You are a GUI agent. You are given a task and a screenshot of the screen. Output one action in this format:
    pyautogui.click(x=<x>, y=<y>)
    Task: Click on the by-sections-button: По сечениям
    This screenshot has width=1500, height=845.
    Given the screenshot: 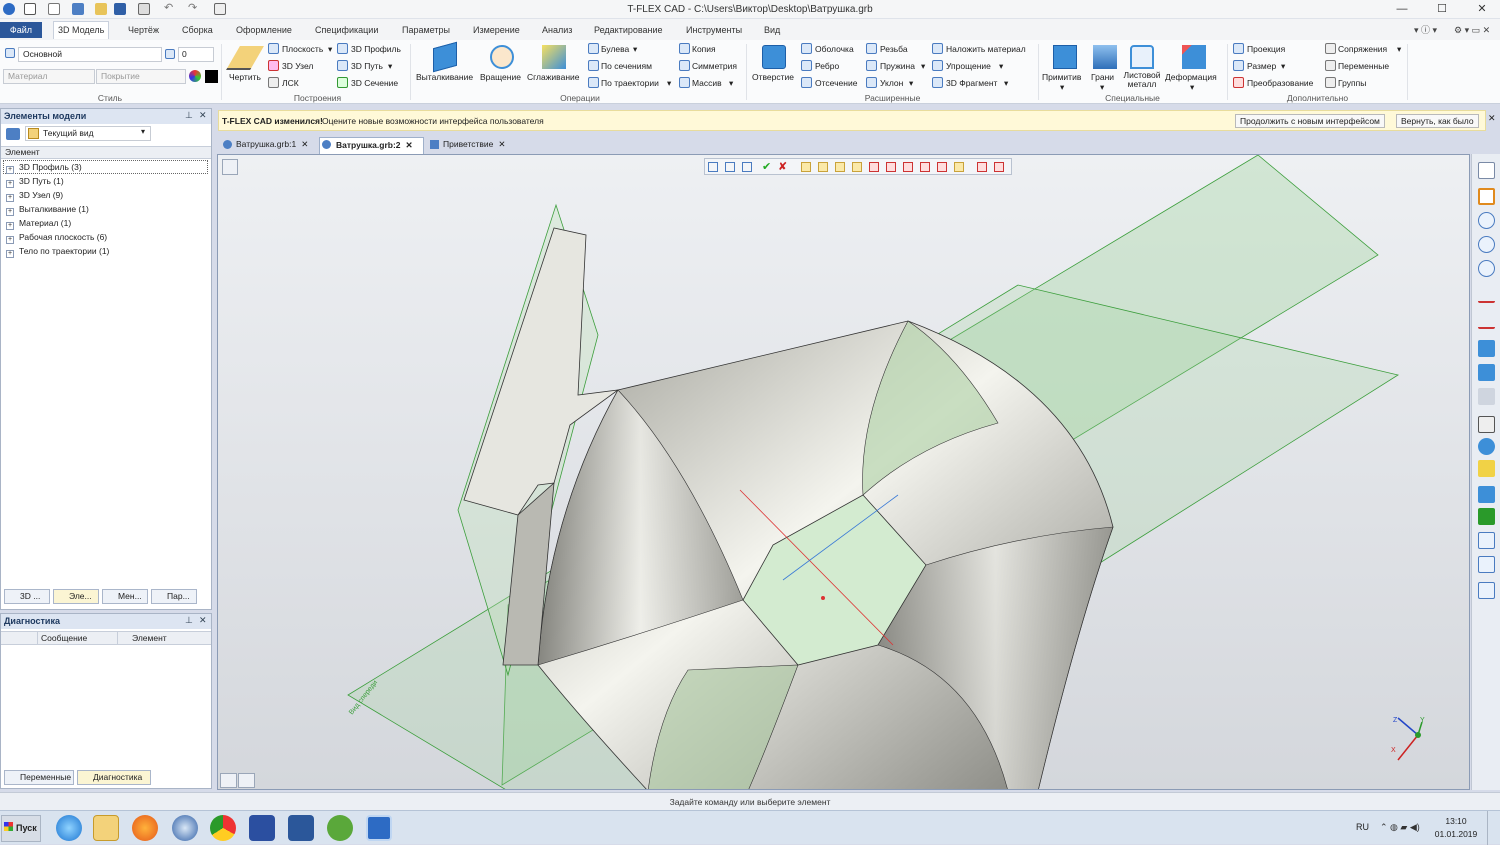 What is the action you would take?
    pyautogui.click(x=626, y=66)
    